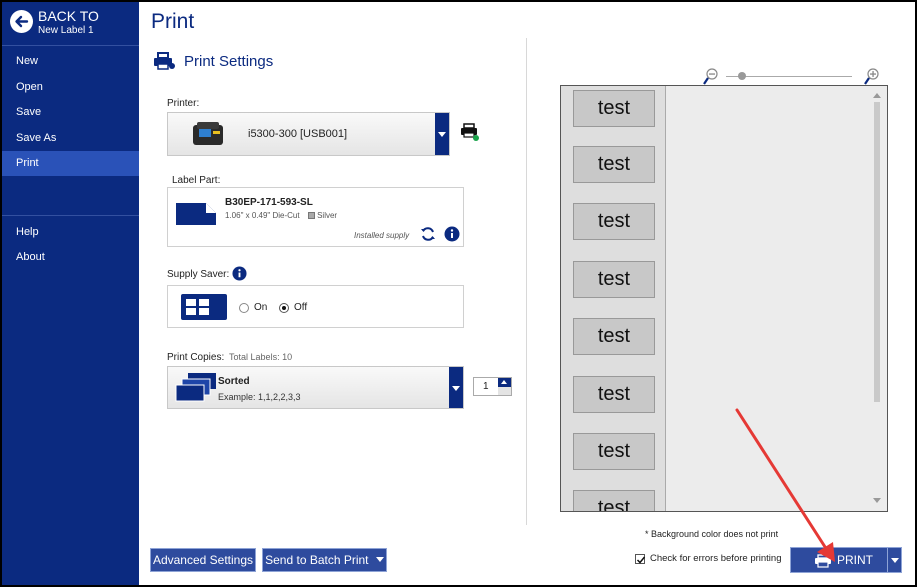  I want to click on printer-value: i5300-300 [USB001], so click(298, 134).